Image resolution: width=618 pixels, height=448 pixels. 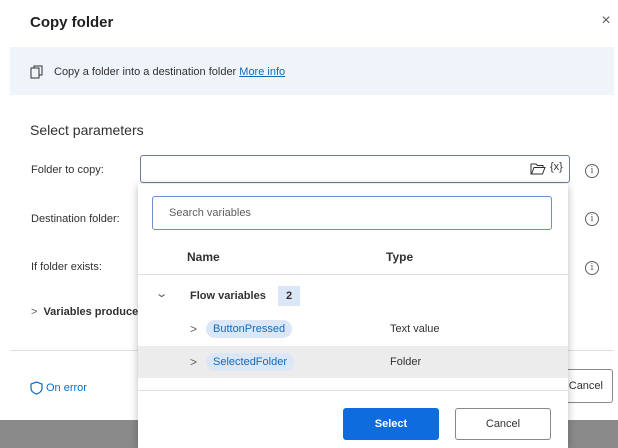 I want to click on group-count-badge: 2, so click(x=289, y=296).